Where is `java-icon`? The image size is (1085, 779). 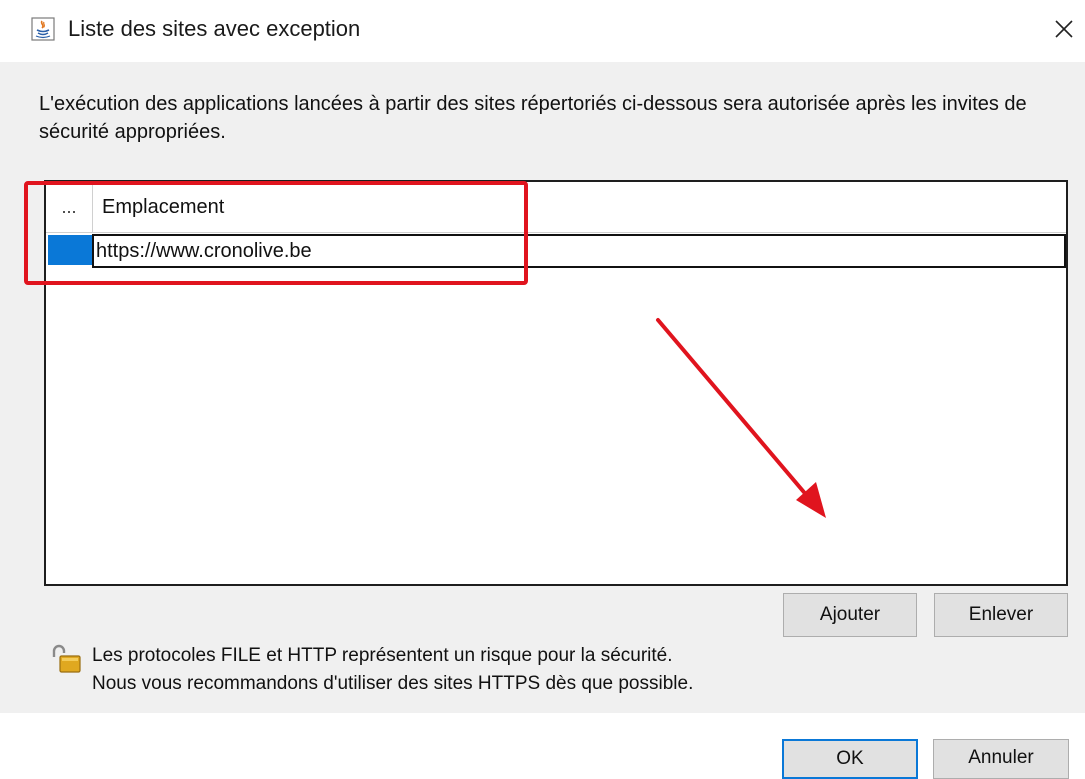 java-icon is located at coordinates (43, 29).